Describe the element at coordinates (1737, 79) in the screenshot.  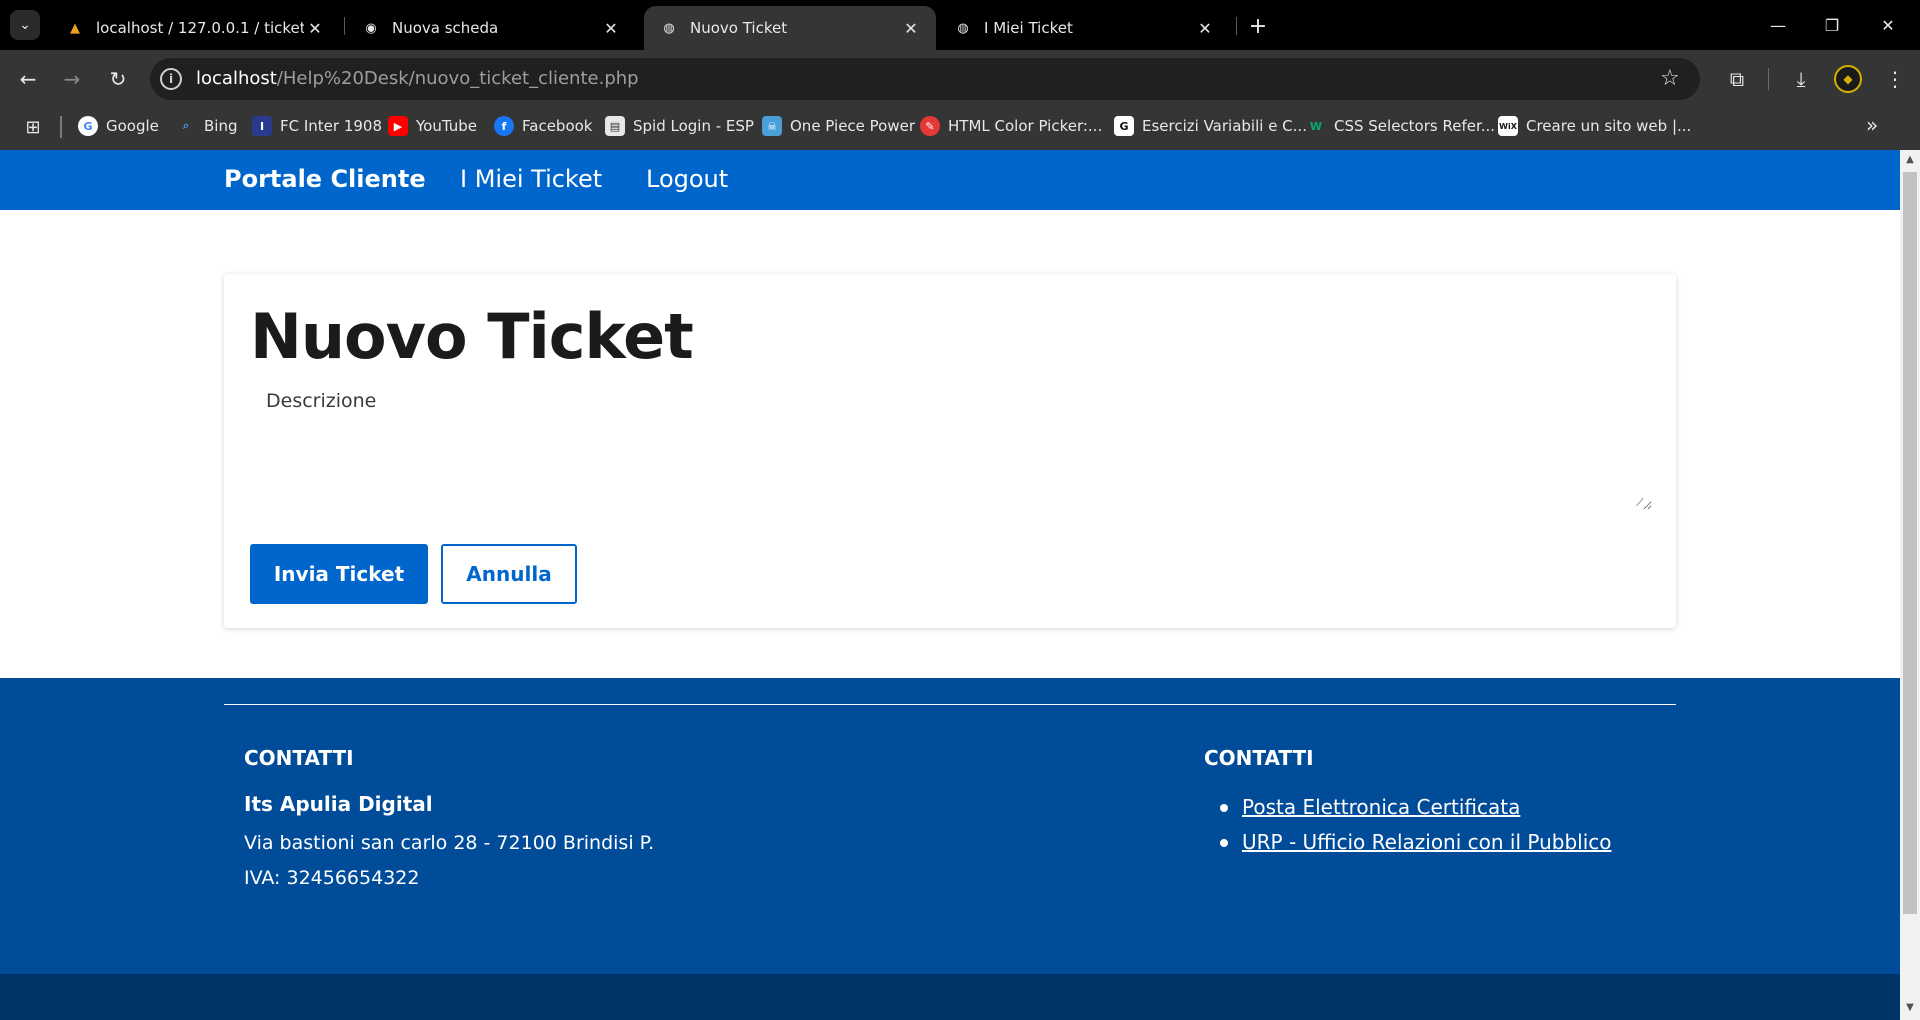
I see `extensions-icon: ⧉` at that location.